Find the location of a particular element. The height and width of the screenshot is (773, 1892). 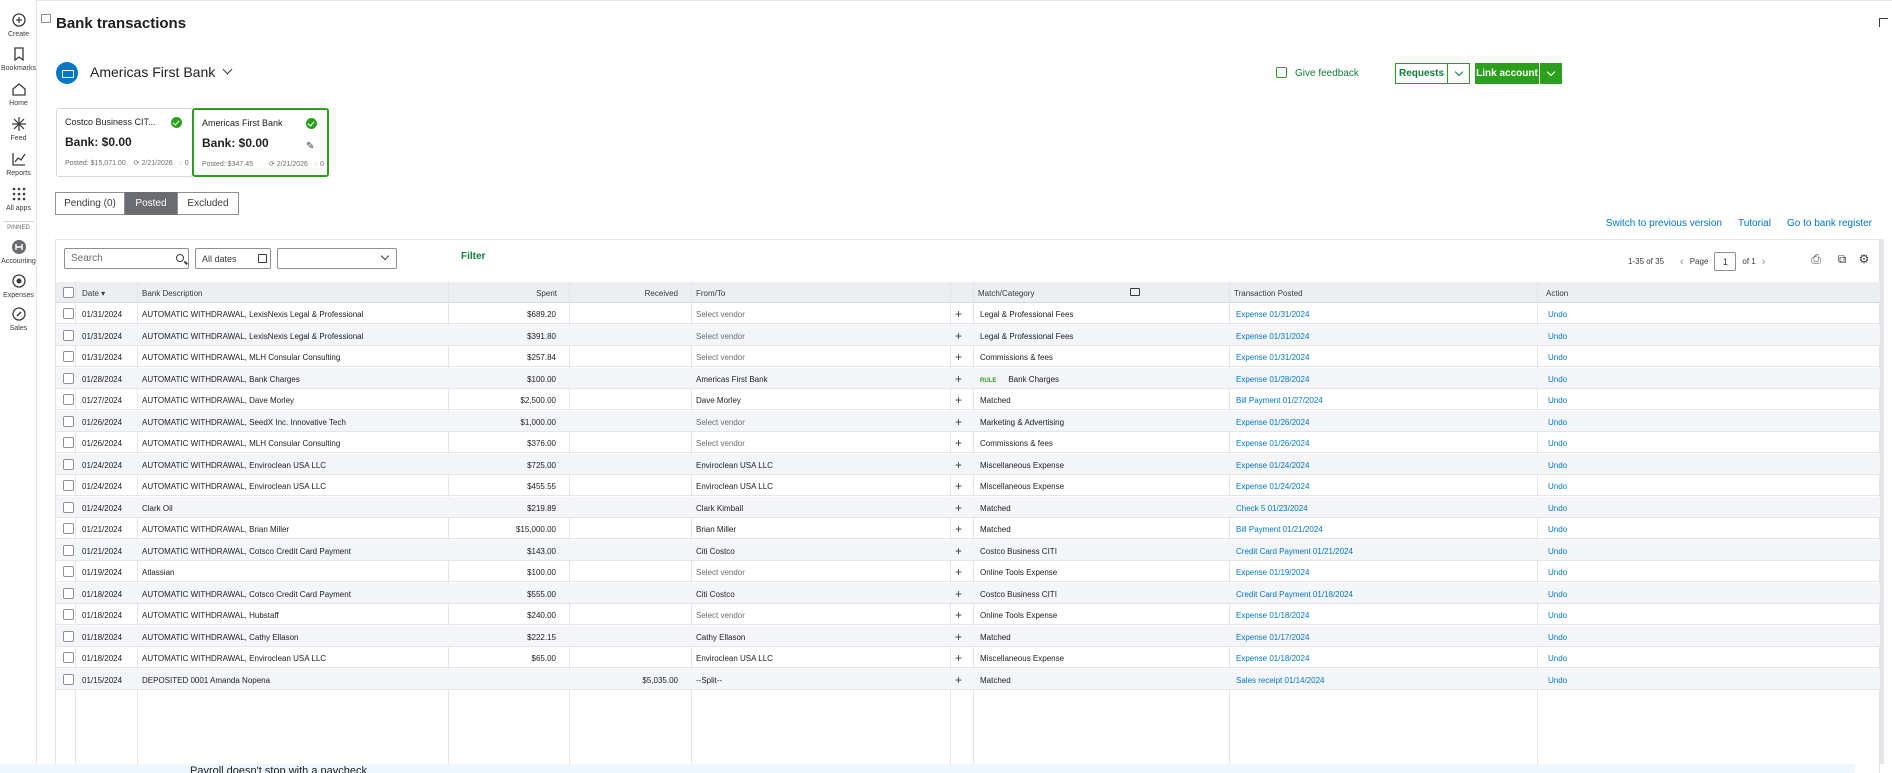

rail-feed: Feed is located at coordinates (18, 129).